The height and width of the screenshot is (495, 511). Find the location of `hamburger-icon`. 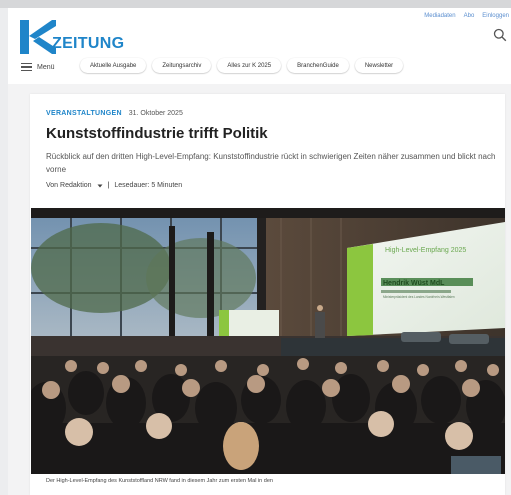

hamburger-icon is located at coordinates (26, 67).